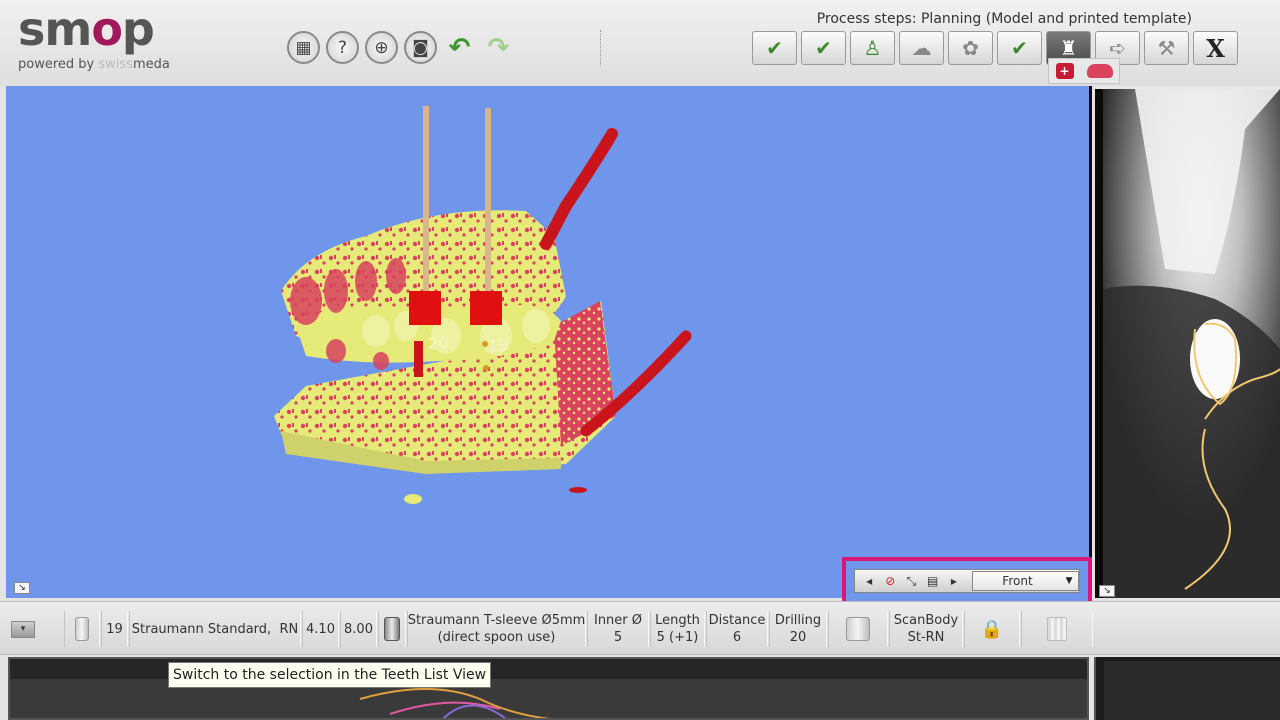 The width and height of the screenshot is (1280, 720). Describe the element at coordinates (954, 581) in the screenshot. I see `scroll-right-icon: ▸` at that location.